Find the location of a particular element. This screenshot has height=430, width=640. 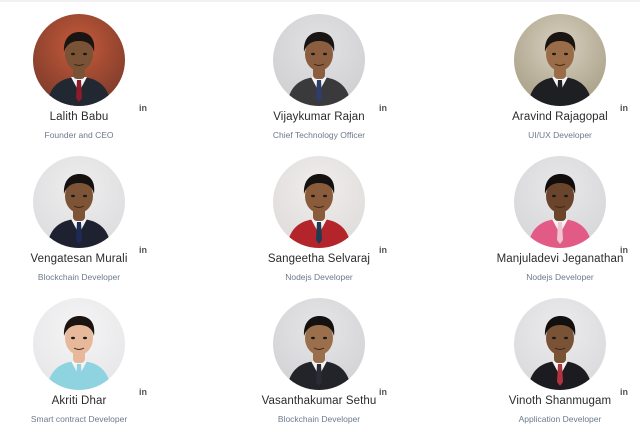

team-member-card-sangeetha-selvaraj: Sangeetha Selvaraj Nodejs Developer in is located at coordinates (319, 226).